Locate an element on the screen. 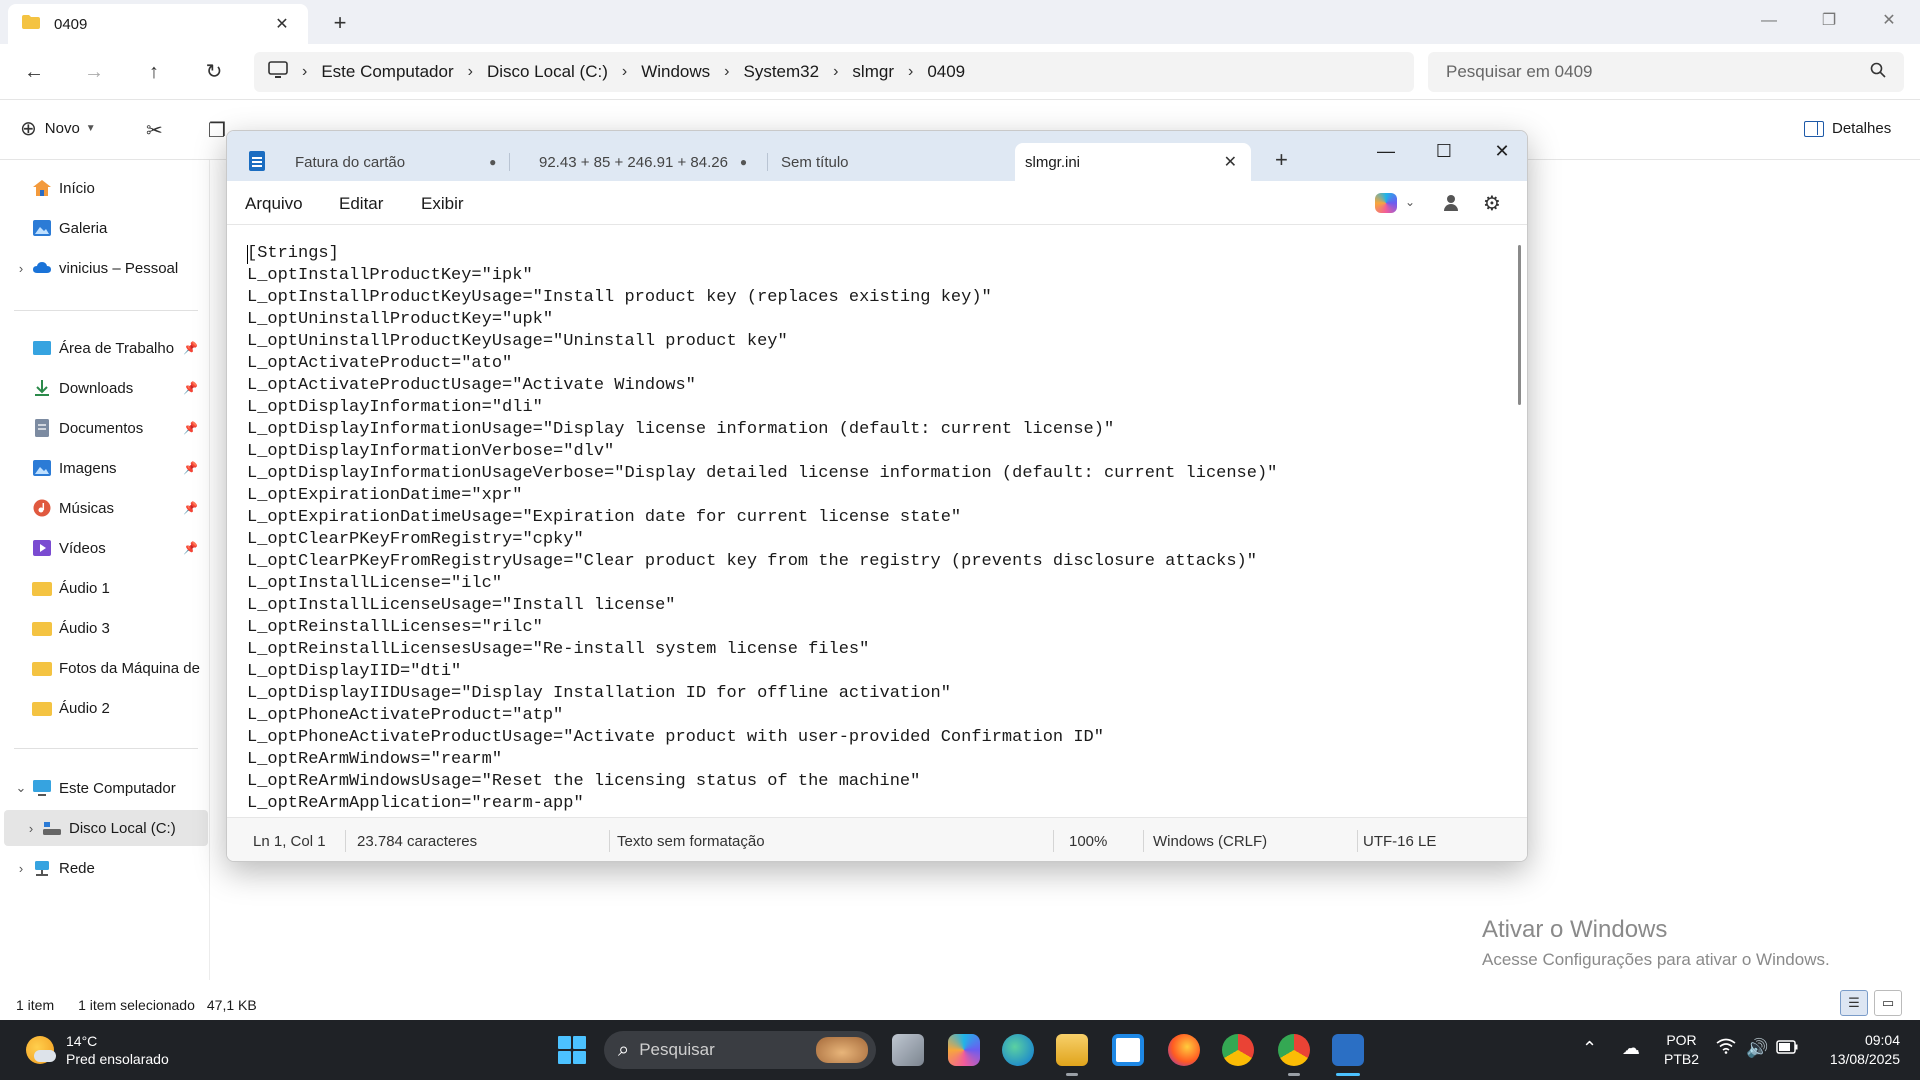 The width and height of the screenshot is (1920, 1080). sidebar-item-rede: › Rede is located at coordinates (104, 868).